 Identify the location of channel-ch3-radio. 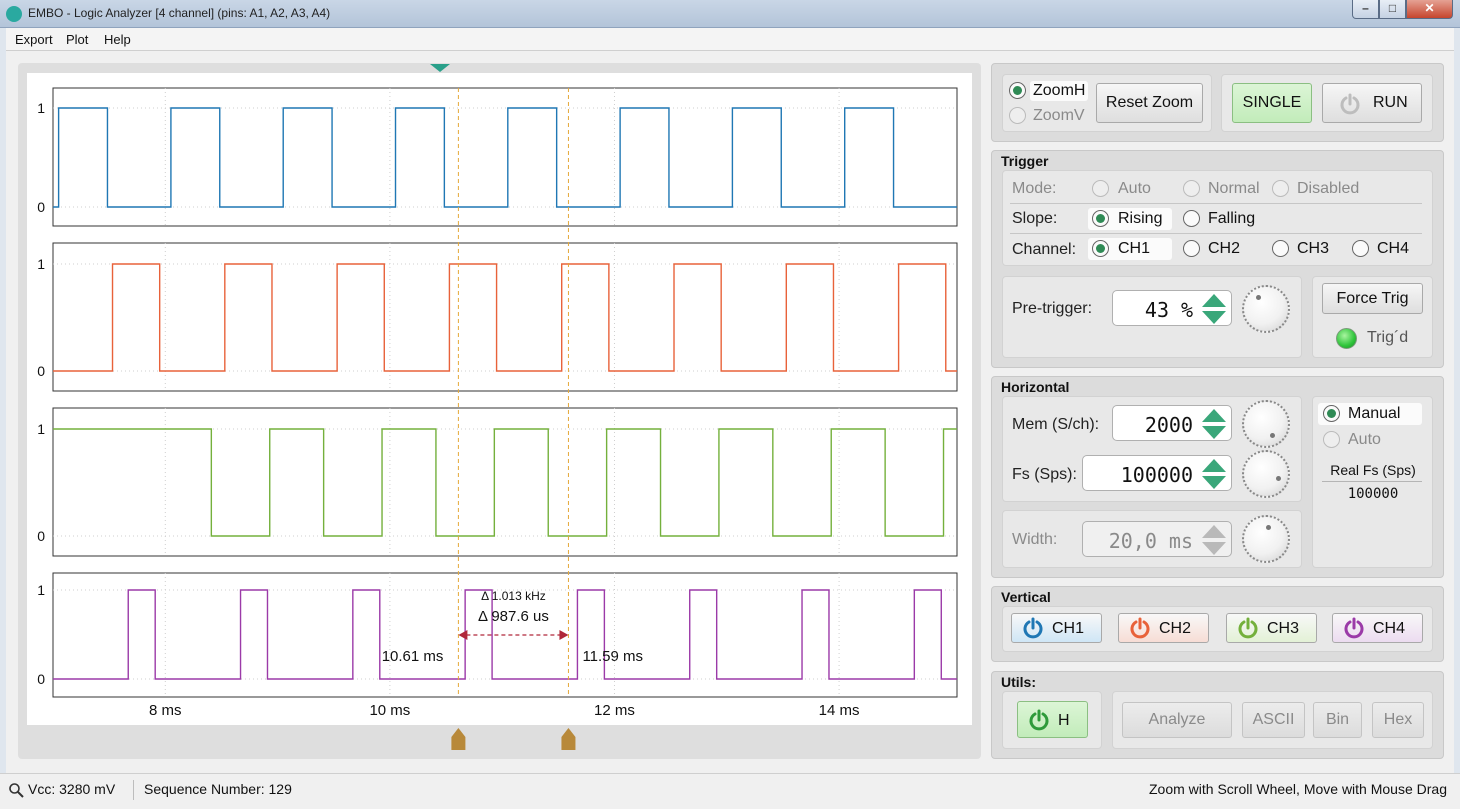
(1280, 248).